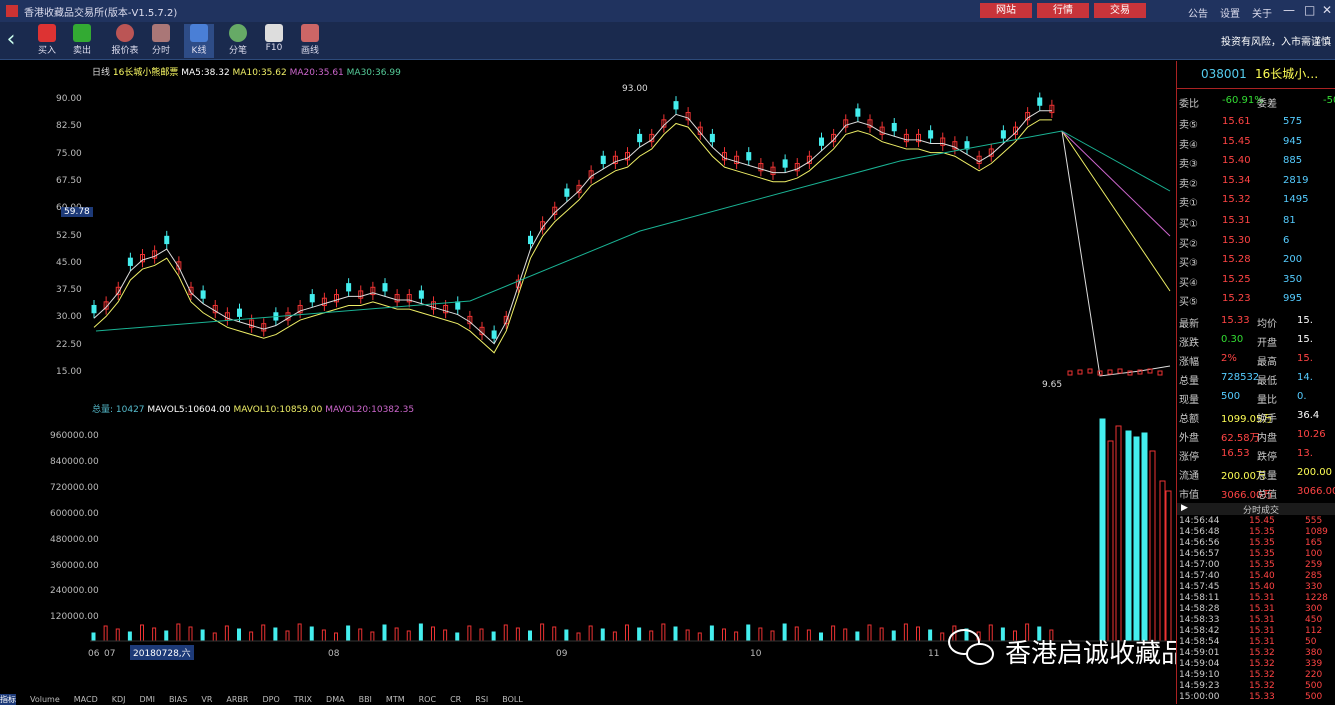 This screenshot has height=705, width=1335. Describe the element at coordinates (1316, 491) in the screenshot. I see `stat-v2: 3066.00` at that location.